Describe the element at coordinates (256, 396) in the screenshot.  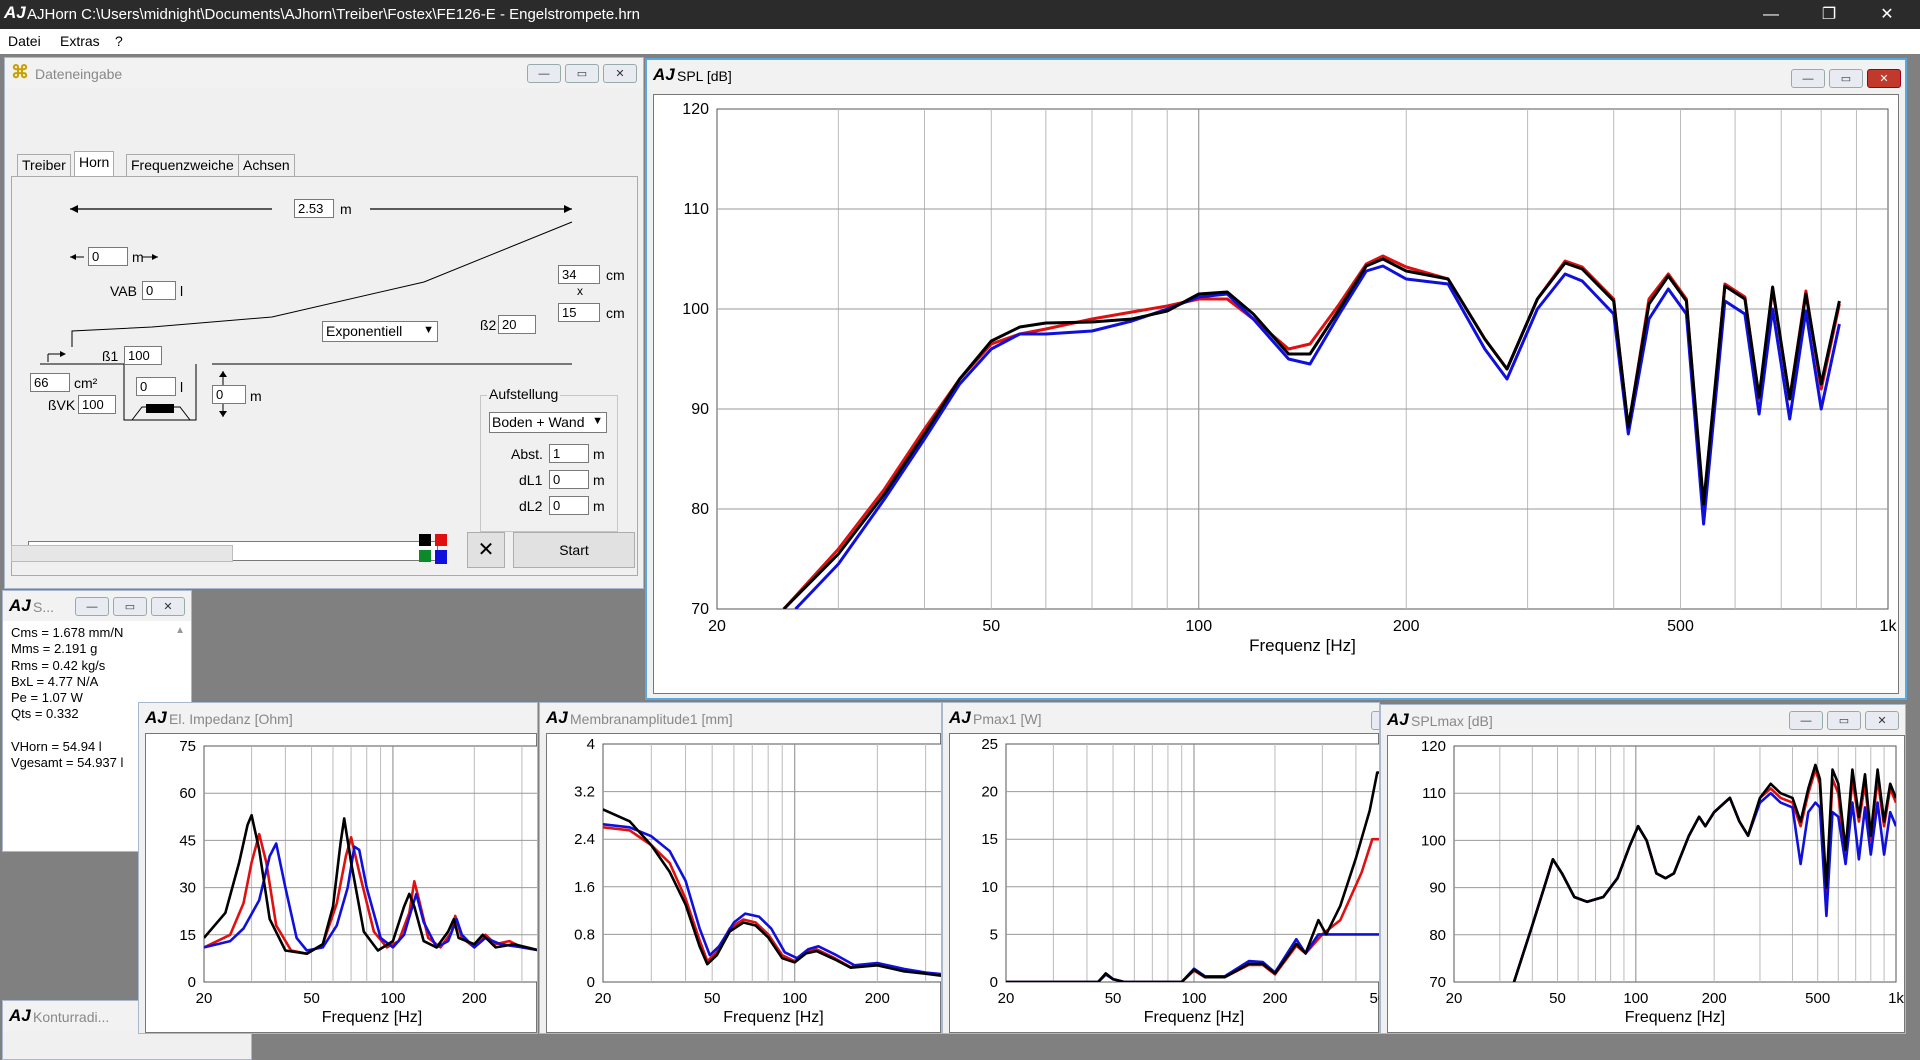
I see `distance-unit: m` at that location.